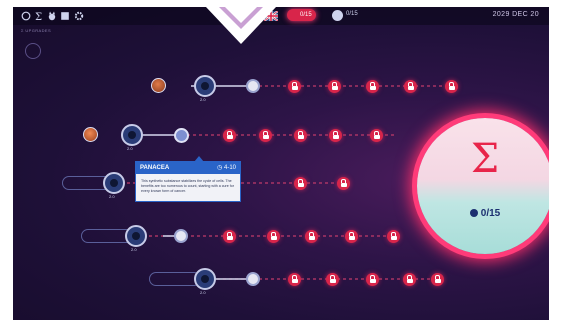  What do you see at coordinates (79, 16) in the screenshot?
I see `gear-icon` at bounding box center [79, 16].